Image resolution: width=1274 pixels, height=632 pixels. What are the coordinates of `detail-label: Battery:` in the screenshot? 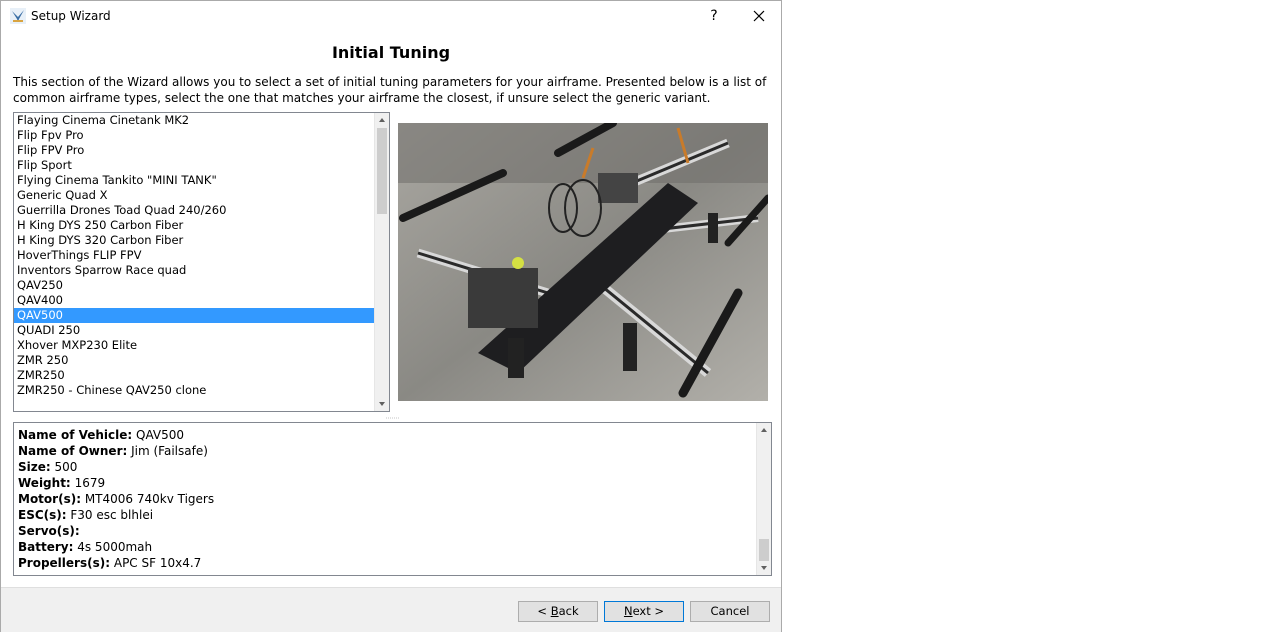 It's located at (46, 547).